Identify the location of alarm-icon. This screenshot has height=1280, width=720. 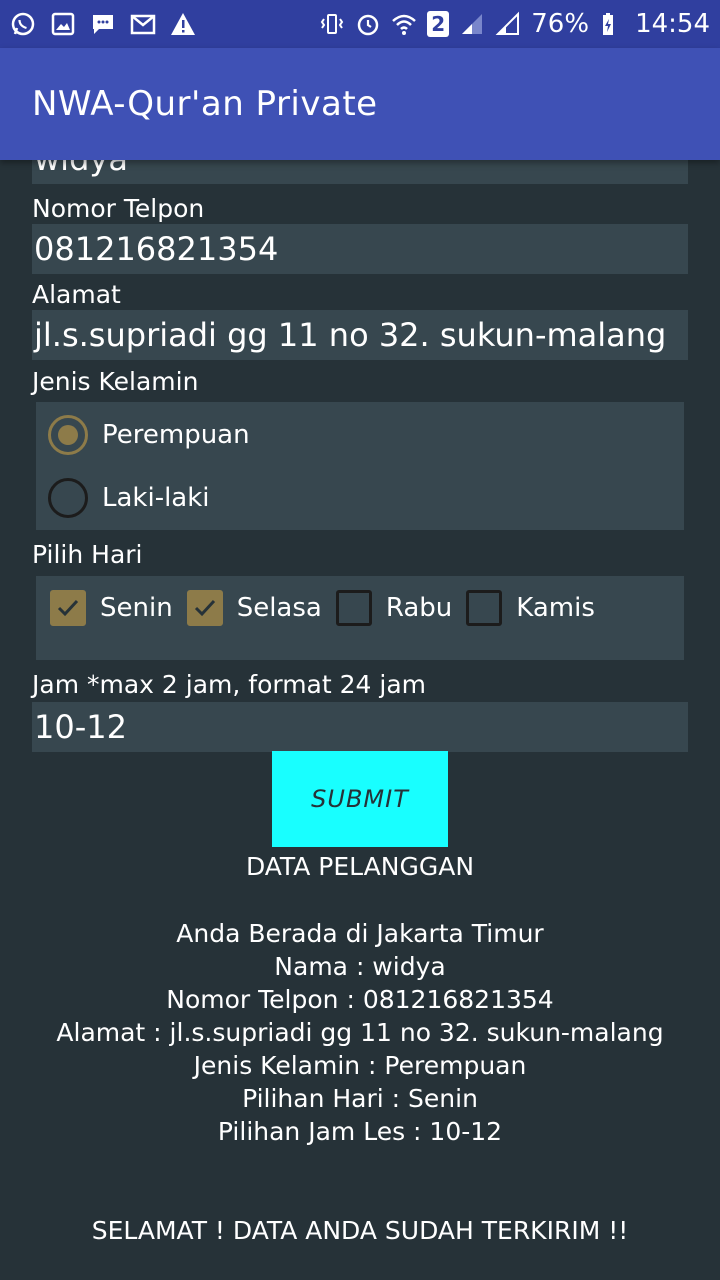
(368, 24).